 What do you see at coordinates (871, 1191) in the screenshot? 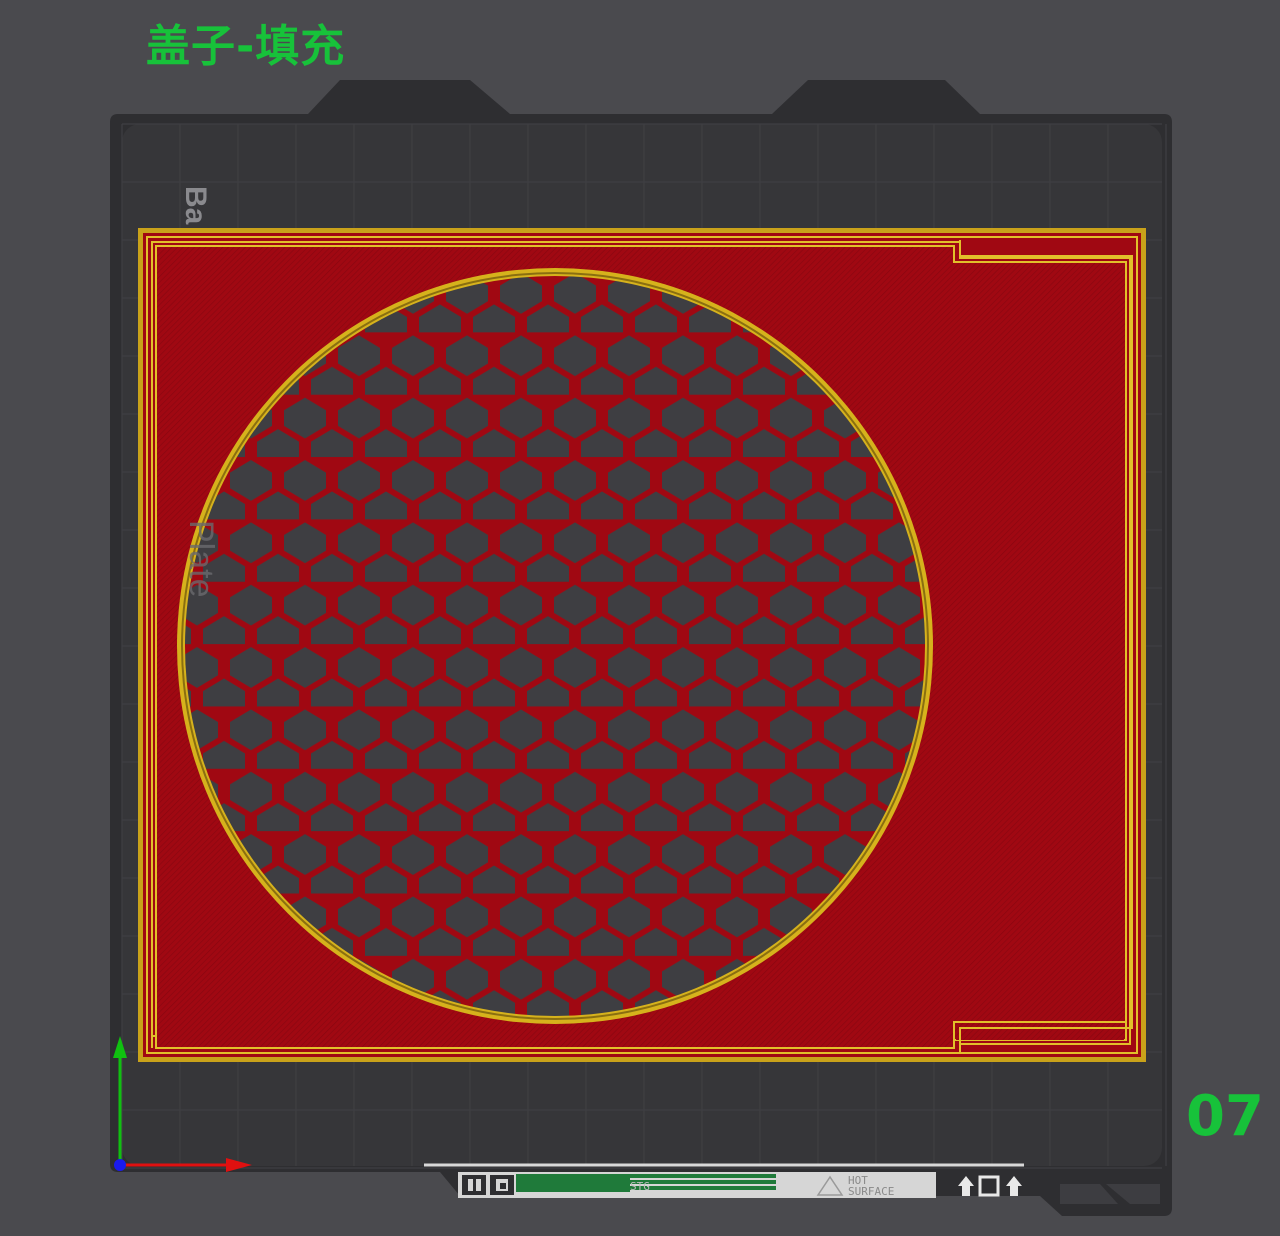
I see `hot-surface-line2: SURFACE` at bounding box center [871, 1191].